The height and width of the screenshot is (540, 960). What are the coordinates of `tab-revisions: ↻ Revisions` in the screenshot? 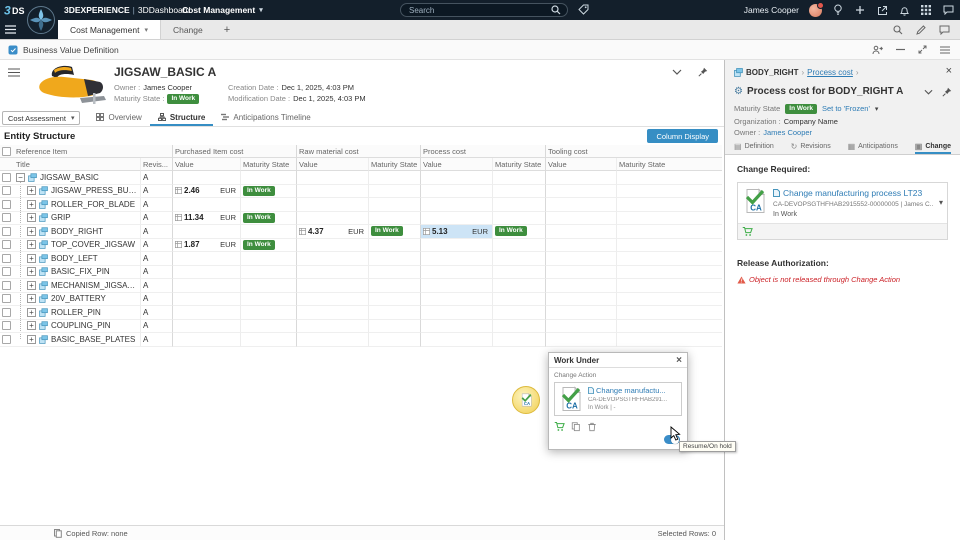 It's located at (811, 147).